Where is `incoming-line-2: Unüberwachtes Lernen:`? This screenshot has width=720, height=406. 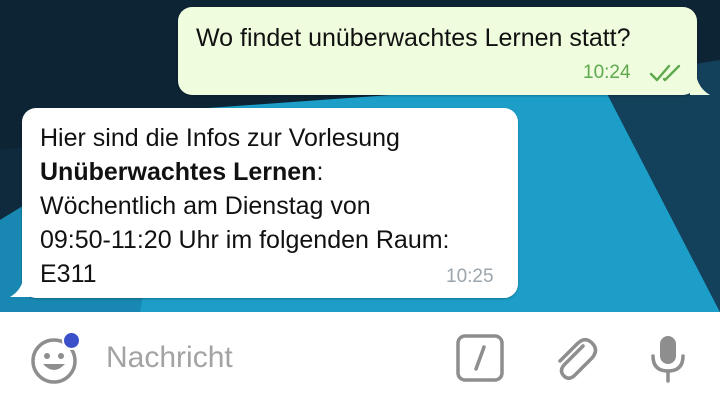 incoming-line-2: Unüberwachtes Lernen: is located at coordinates (275, 172).